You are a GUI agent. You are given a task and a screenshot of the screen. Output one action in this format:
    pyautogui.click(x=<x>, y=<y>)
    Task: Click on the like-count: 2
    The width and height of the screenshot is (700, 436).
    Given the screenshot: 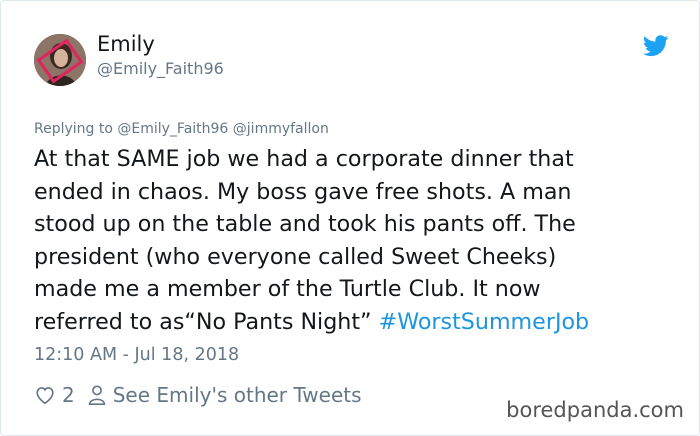 What is the action you would take?
    pyautogui.click(x=68, y=395)
    